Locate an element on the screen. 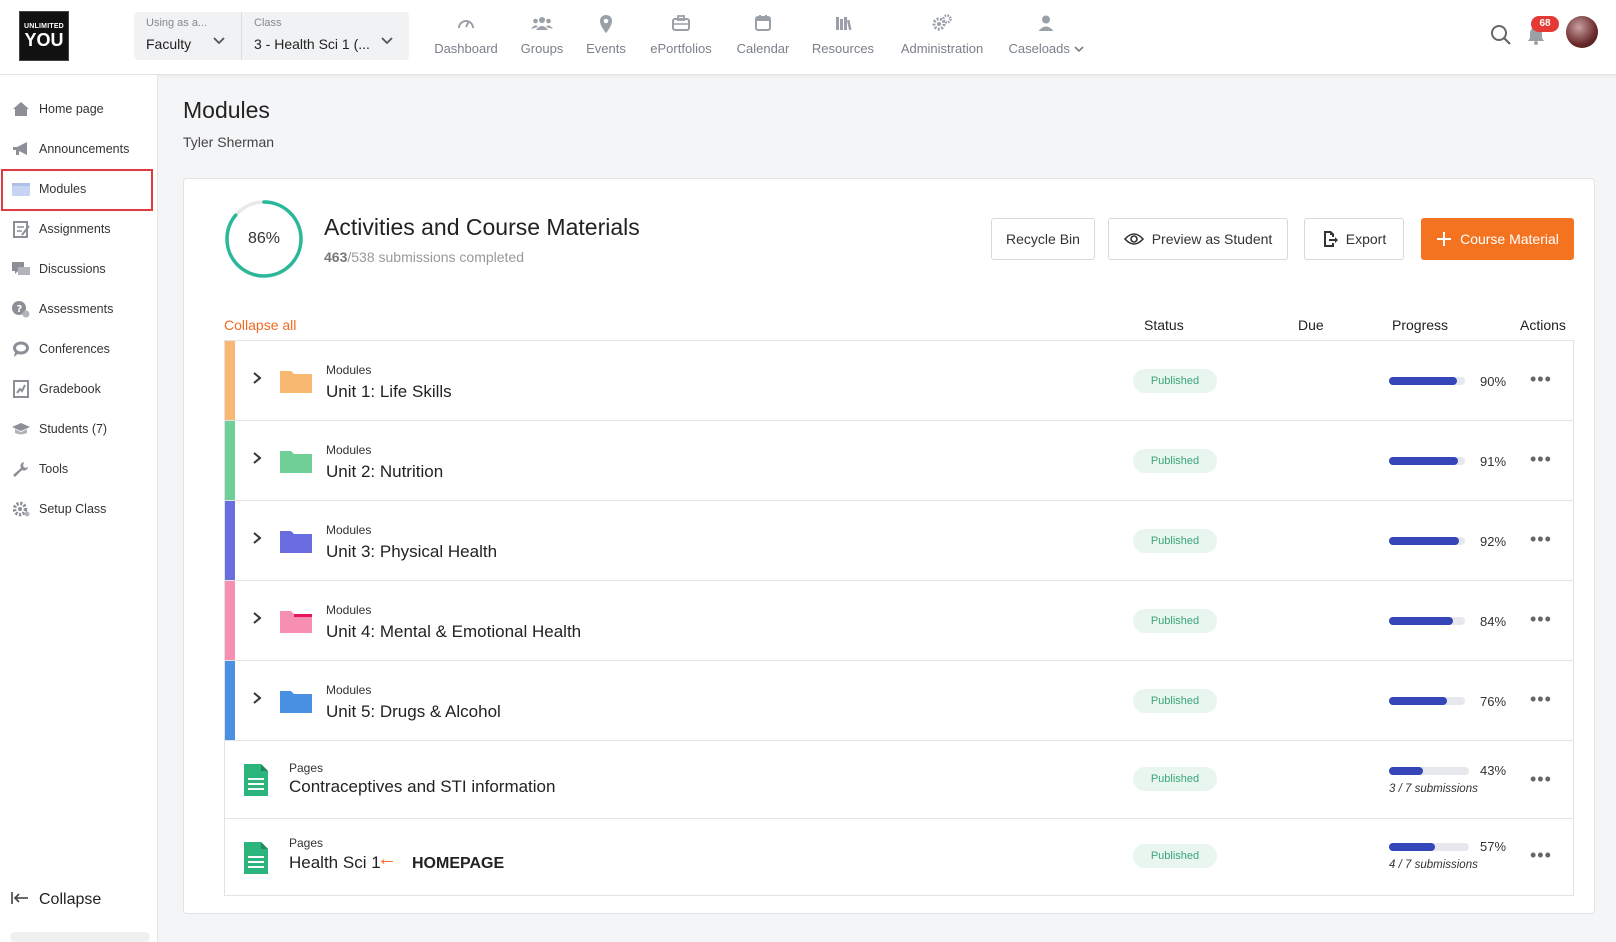  group-icon is located at coordinates (542, 25).